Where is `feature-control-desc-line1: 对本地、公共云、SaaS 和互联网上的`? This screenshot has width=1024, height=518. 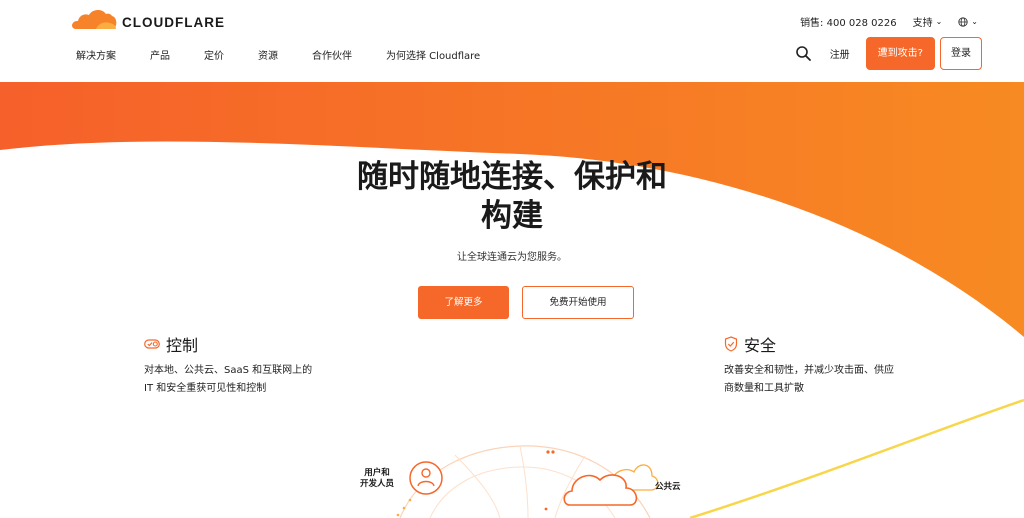 feature-control-desc-line1: 对本地、公共云、SaaS 和互联网上的 is located at coordinates (228, 370).